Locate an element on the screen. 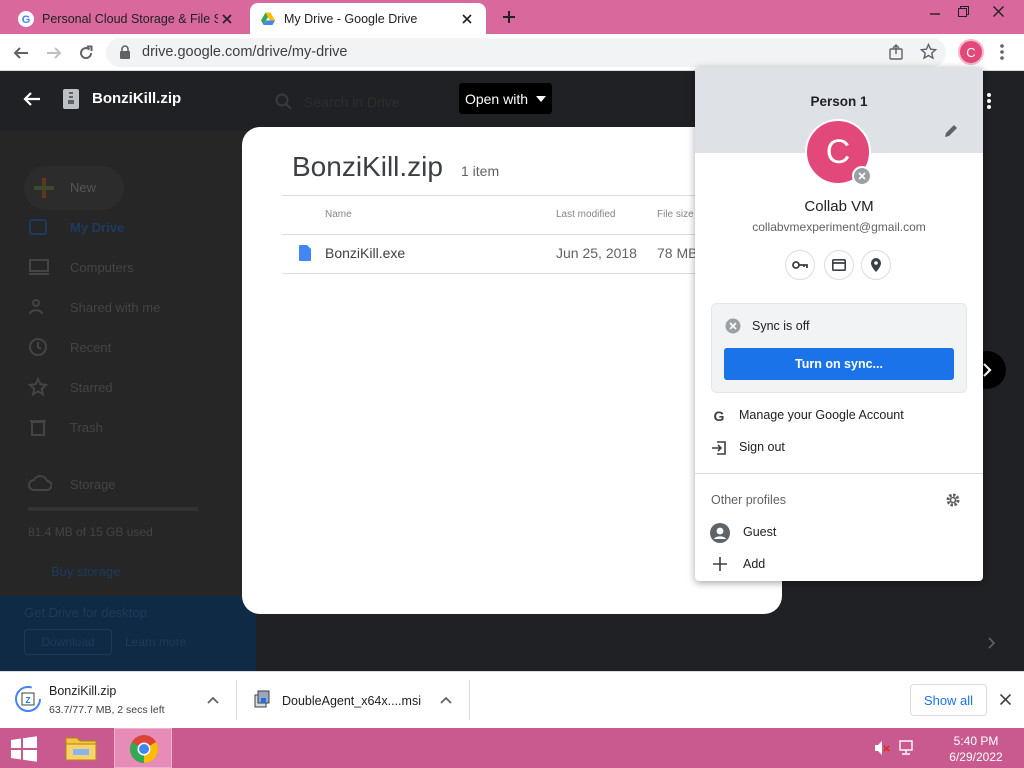 The height and width of the screenshot is (768, 1024). search-input: Search in Drive is located at coordinates (352, 102).